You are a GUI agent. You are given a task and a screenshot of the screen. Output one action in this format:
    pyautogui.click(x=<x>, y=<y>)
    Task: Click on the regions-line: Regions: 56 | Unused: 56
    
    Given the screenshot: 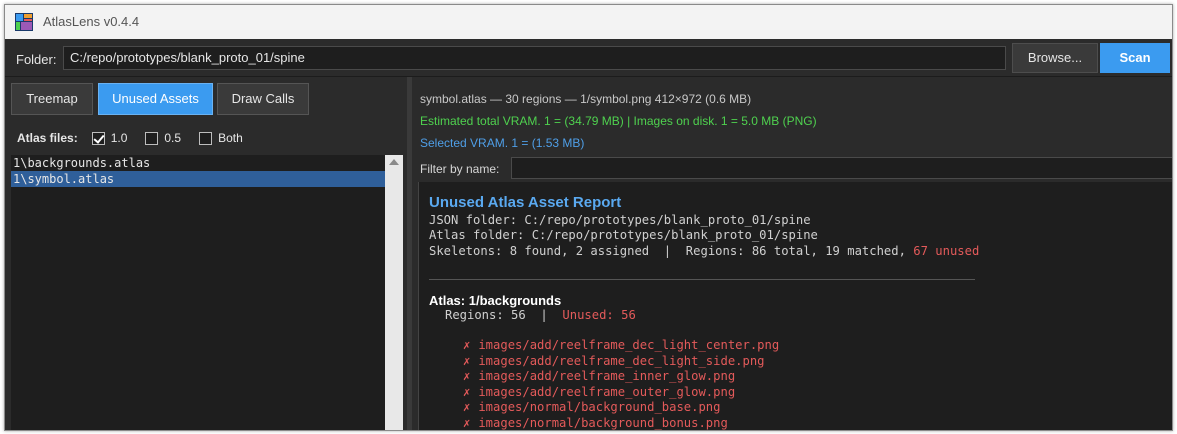 What is the action you would take?
    pyautogui.click(x=540, y=315)
    